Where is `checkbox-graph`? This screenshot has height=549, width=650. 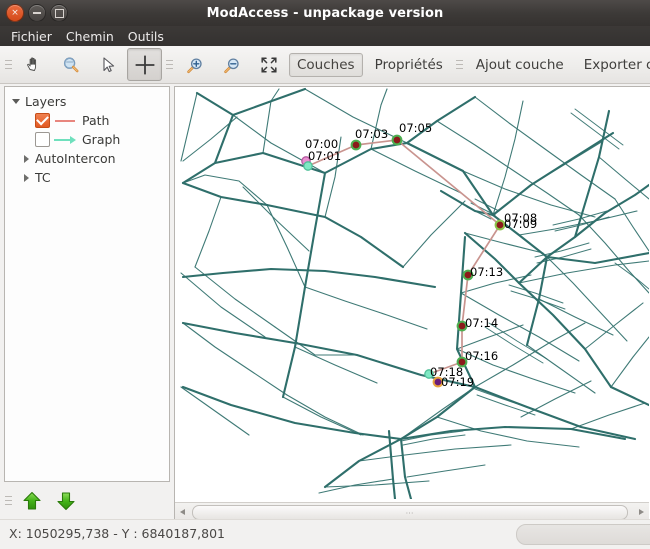 checkbox-graph is located at coordinates (42, 139).